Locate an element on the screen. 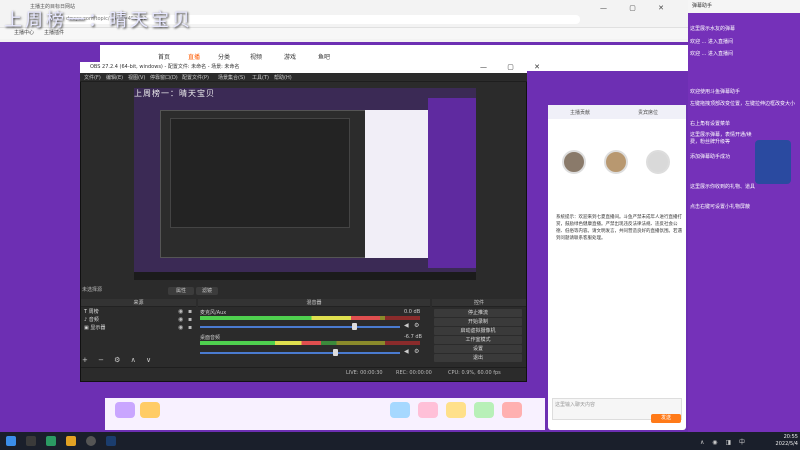  danmaku-line: 右上角有设置菜单 is located at coordinates (710, 124).